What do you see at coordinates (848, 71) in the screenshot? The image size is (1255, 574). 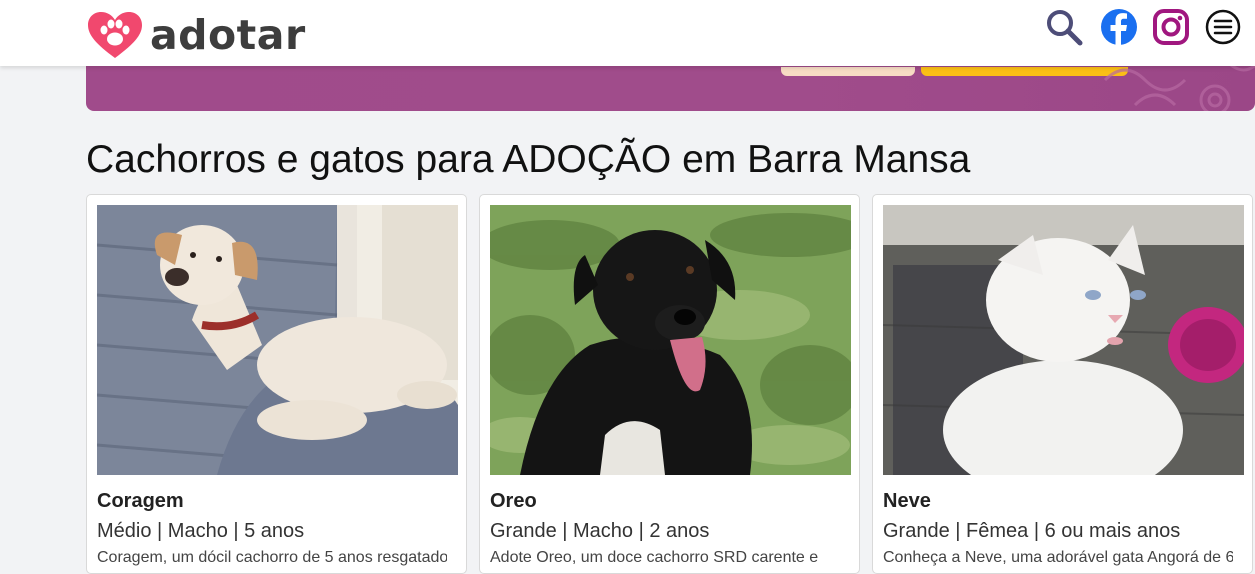 I see `banner-button-secondary` at bounding box center [848, 71].